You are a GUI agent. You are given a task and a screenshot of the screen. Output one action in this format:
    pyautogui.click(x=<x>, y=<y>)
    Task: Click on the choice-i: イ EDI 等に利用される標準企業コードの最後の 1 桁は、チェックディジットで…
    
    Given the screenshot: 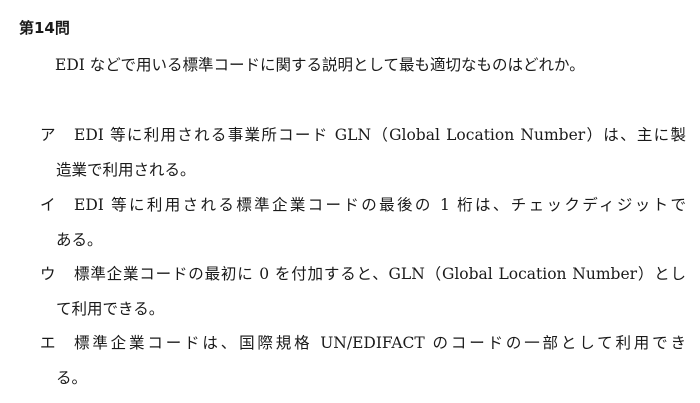 What is the action you would take?
    pyautogui.click(x=363, y=222)
    